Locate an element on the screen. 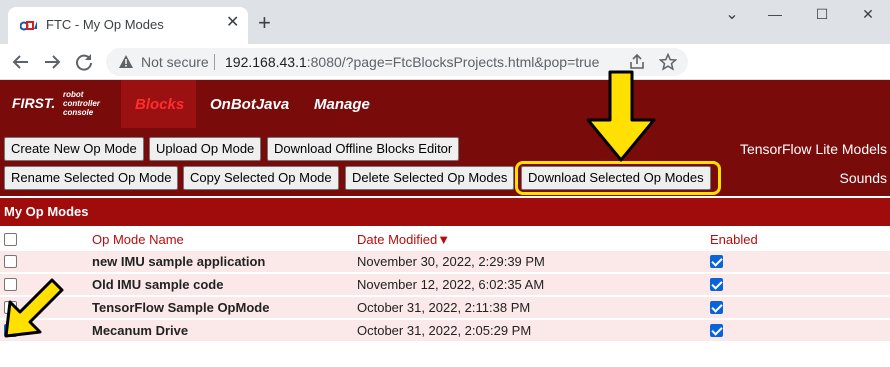  browser-tab: FTC - My Op Modes ✕ is located at coordinates (128, 25).